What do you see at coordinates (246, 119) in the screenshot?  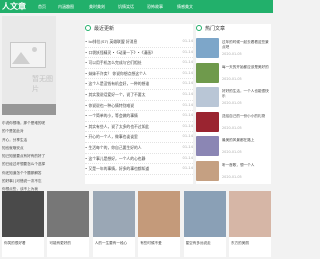 I see `article-title-link: 送给自己的一份小小的礼物` at bounding box center [246, 119].